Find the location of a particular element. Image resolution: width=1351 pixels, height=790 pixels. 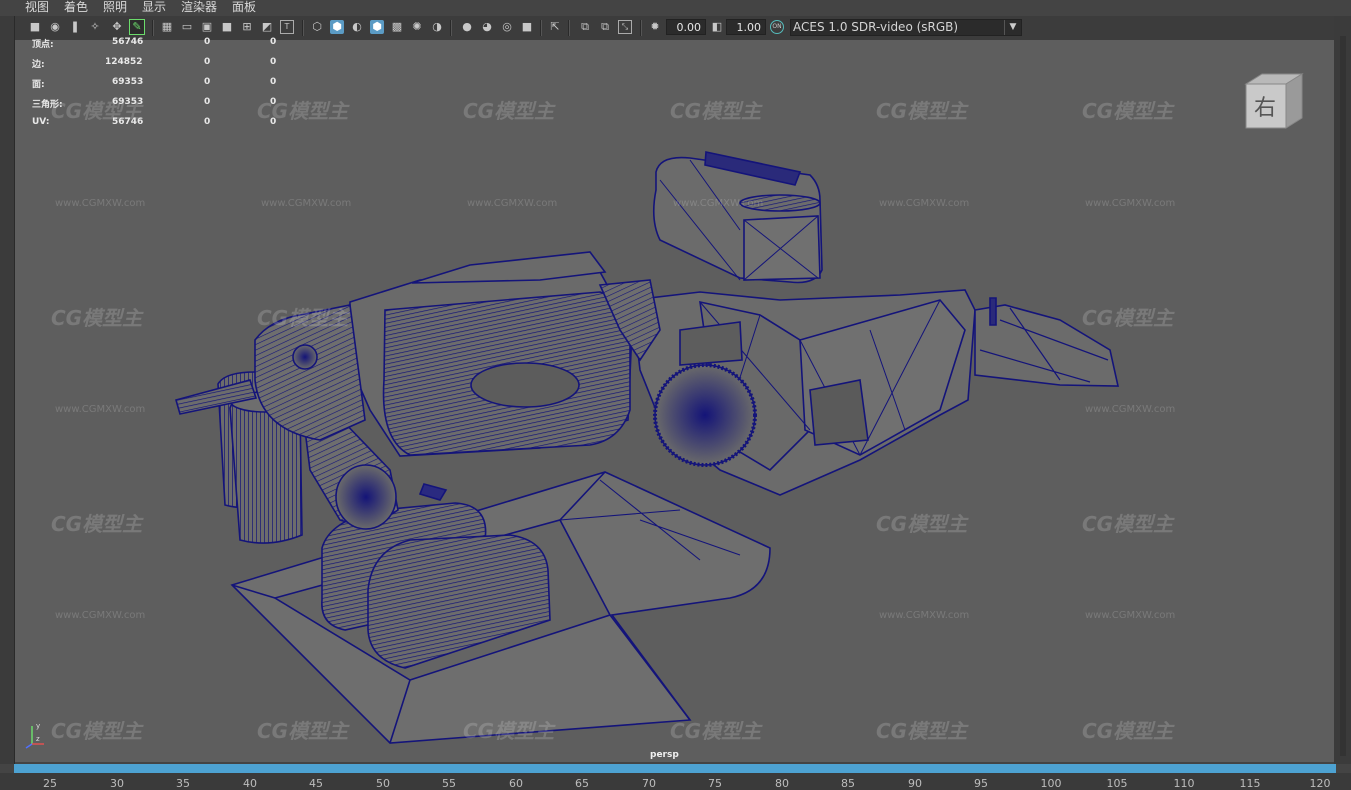

timeline-tick: 65 is located at coordinates (582, 783).